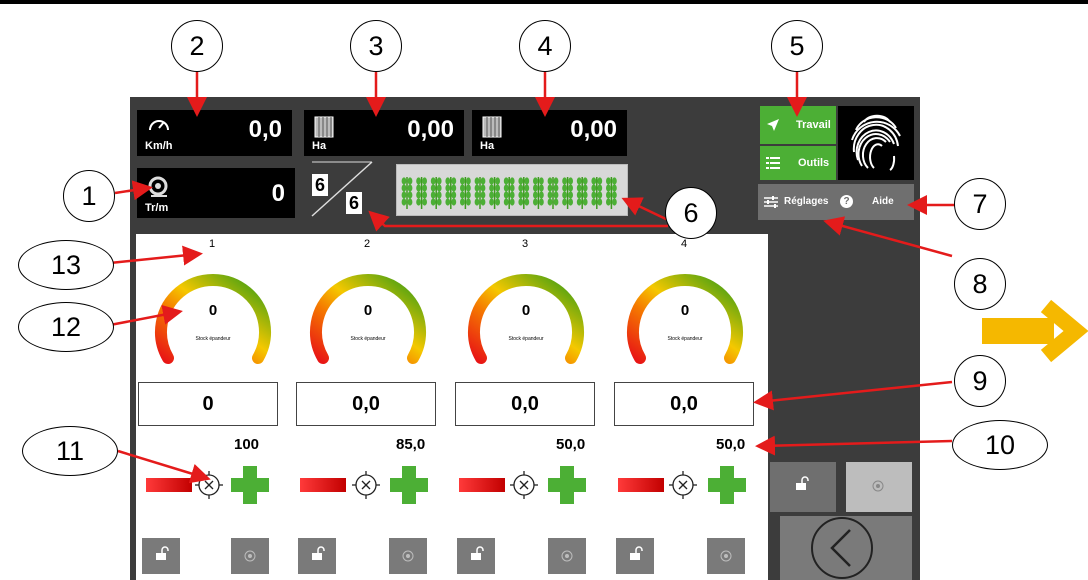 The height and width of the screenshot is (580, 1088). Describe the element at coordinates (214, 133) in the screenshot. I see `speed-tile: 0,0 Km/h` at that location.